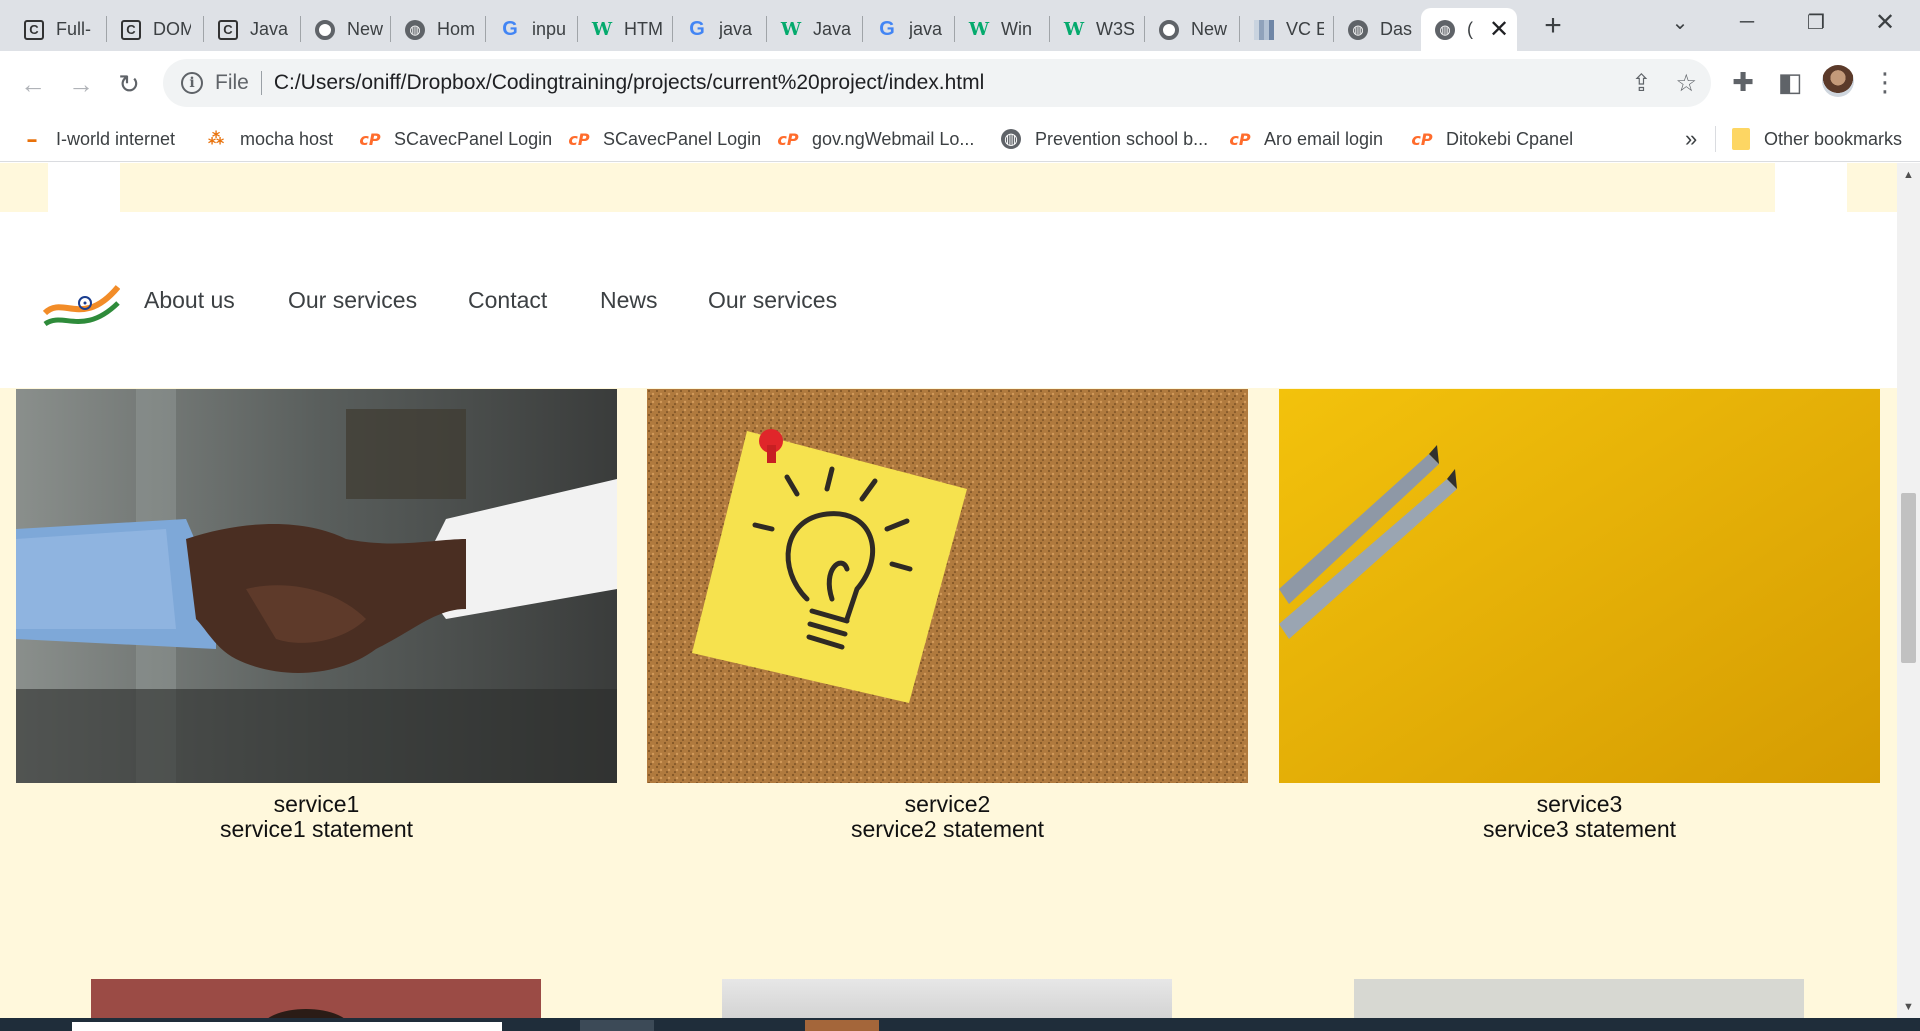 The image size is (1920, 1031). What do you see at coordinates (1838, 81) in the screenshot?
I see `profile-avatar` at bounding box center [1838, 81].